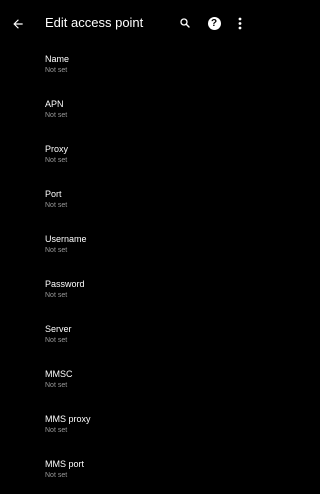  I want to click on back-button, so click(18, 24).